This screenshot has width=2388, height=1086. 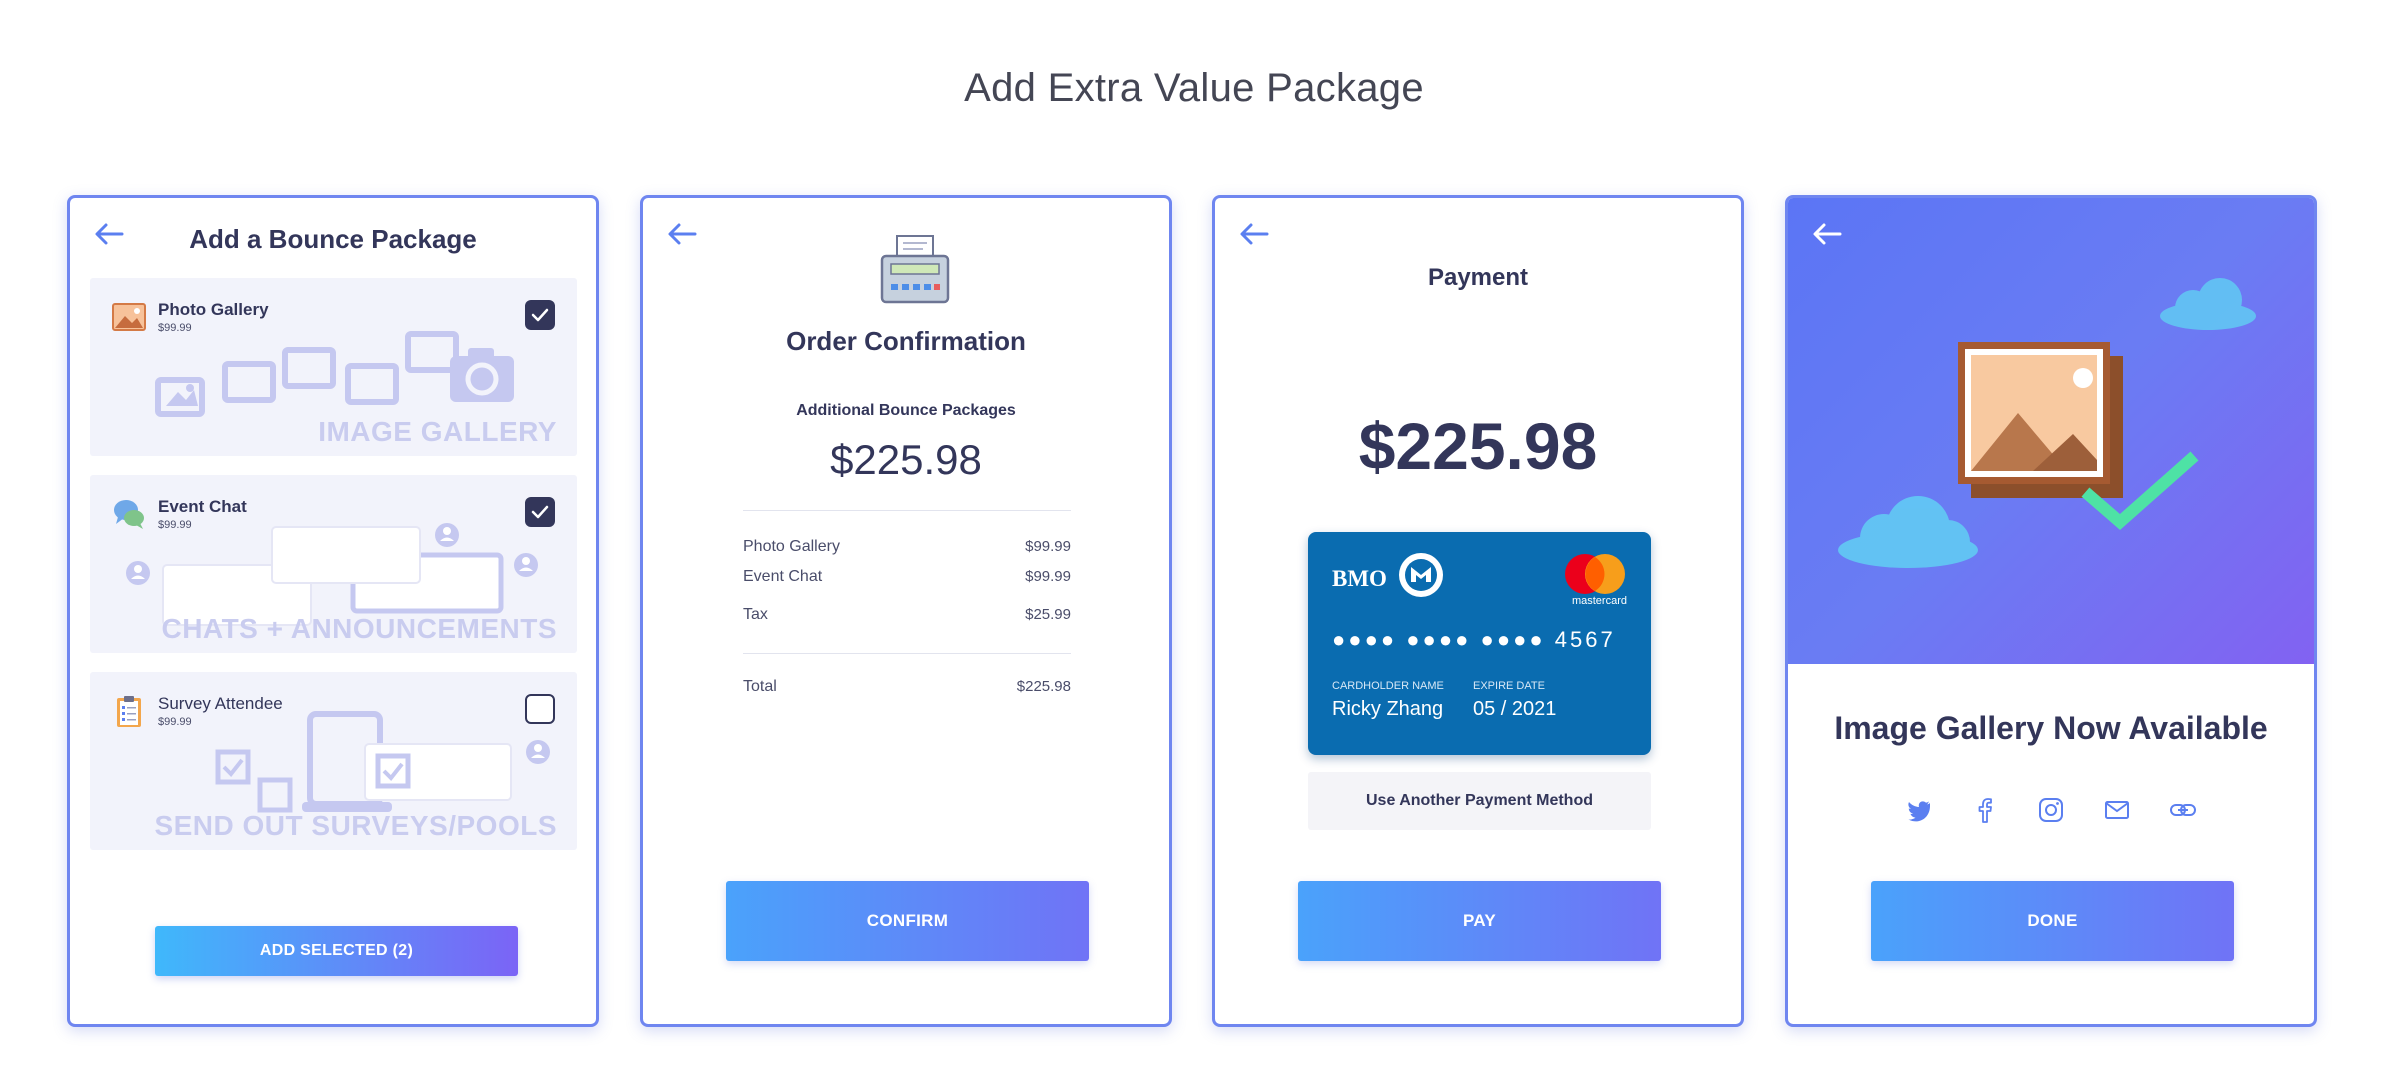 What do you see at coordinates (1515, 709) in the screenshot?
I see `expire-date: 05 / 2021` at bounding box center [1515, 709].